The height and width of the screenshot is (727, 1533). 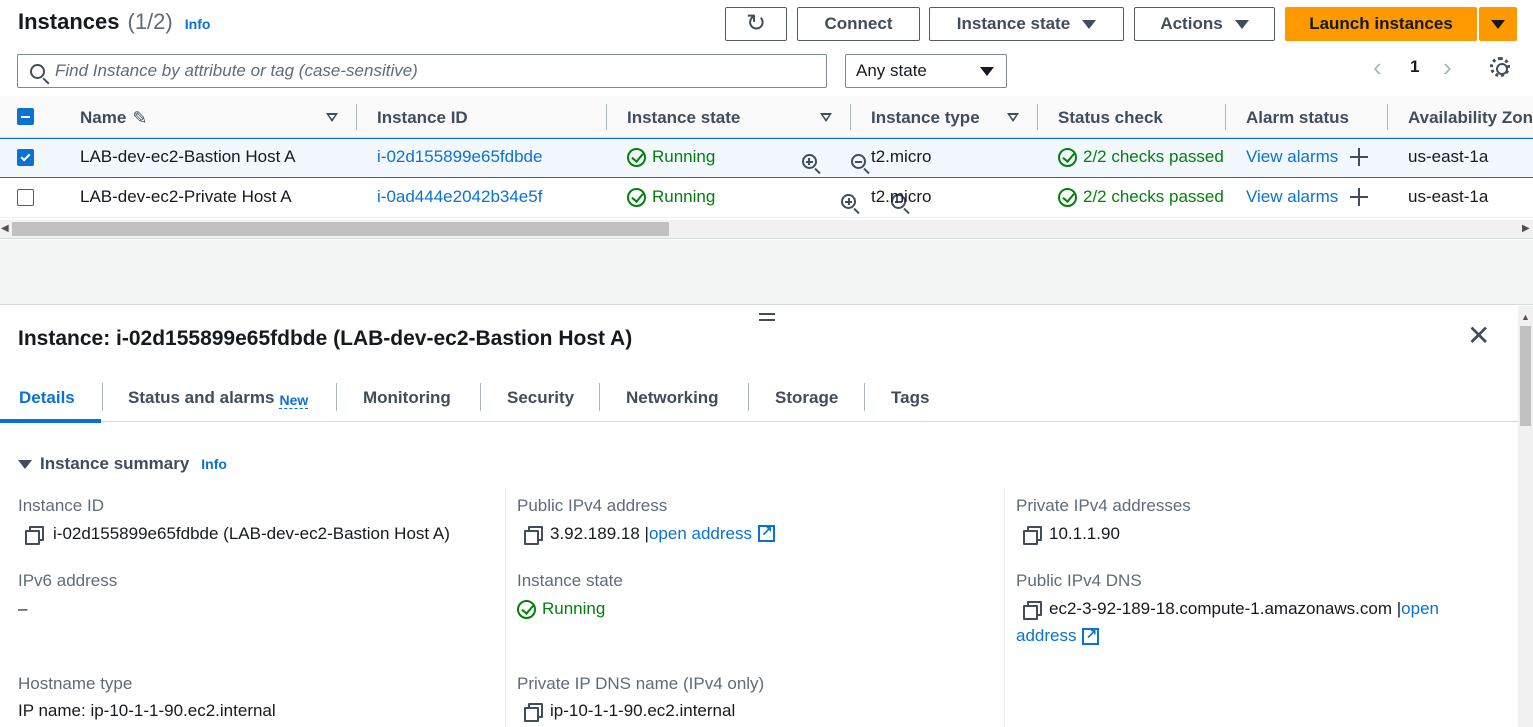 What do you see at coordinates (767, 317) in the screenshot?
I see `resize-handle-icon` at bounding box center [767, 317].